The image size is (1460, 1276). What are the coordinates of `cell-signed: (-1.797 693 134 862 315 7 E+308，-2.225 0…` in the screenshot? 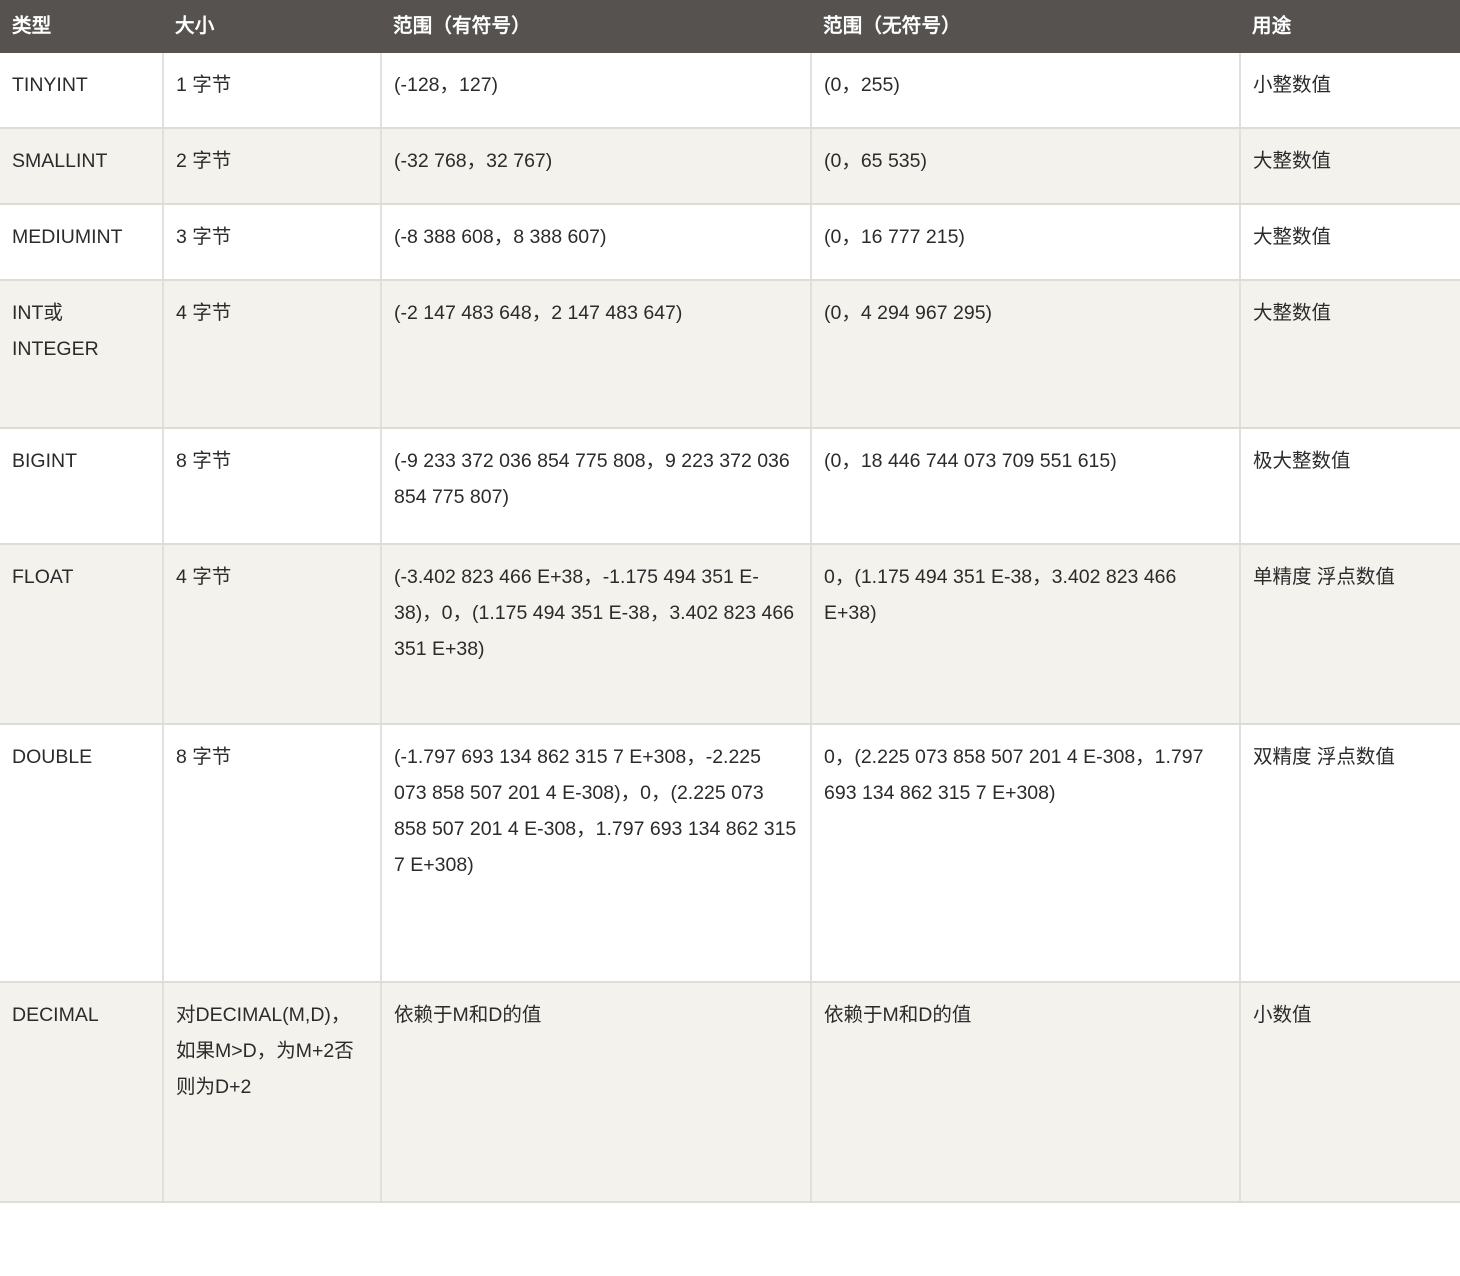 It's located at (596, 854).